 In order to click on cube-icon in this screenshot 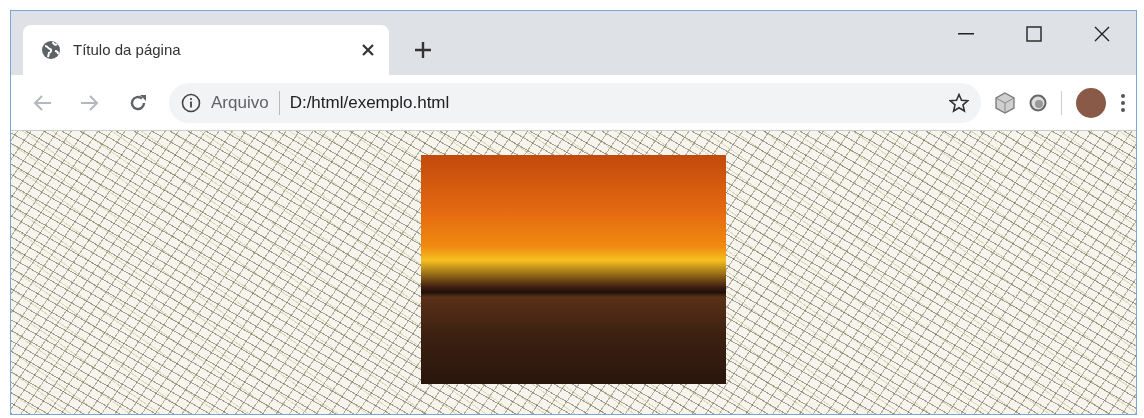, I will do `click(1005, 102)`.